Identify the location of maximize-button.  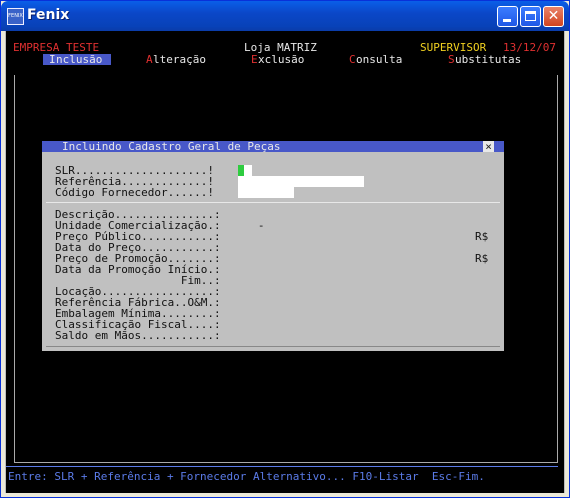
(530, 16).